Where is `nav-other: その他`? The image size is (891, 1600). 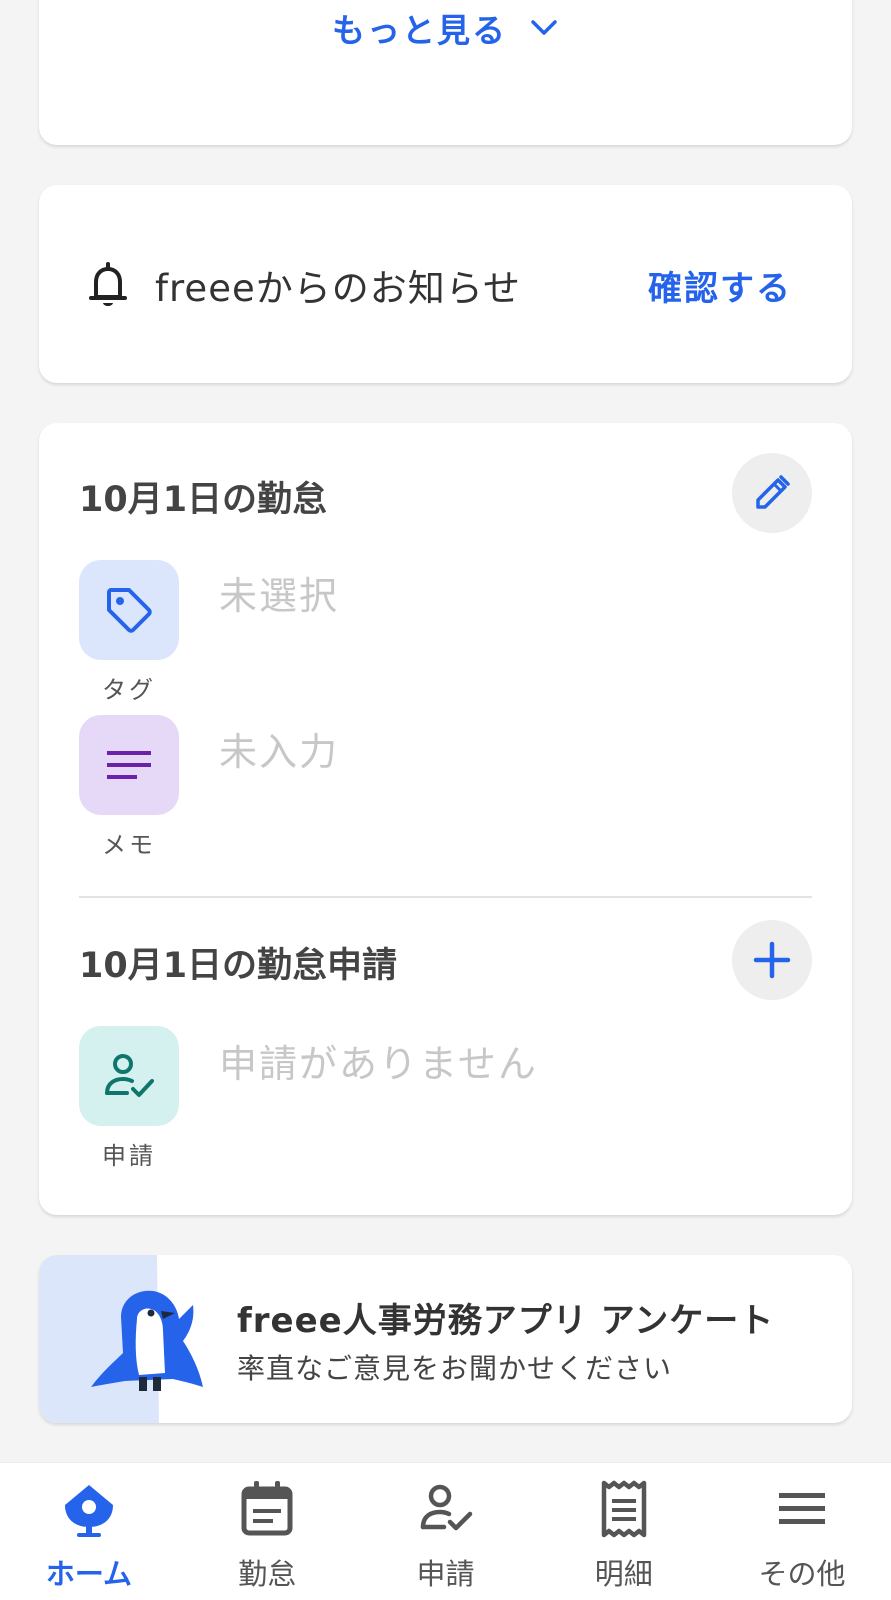 nav-other: その他 is located at coordinates (802, 1531).